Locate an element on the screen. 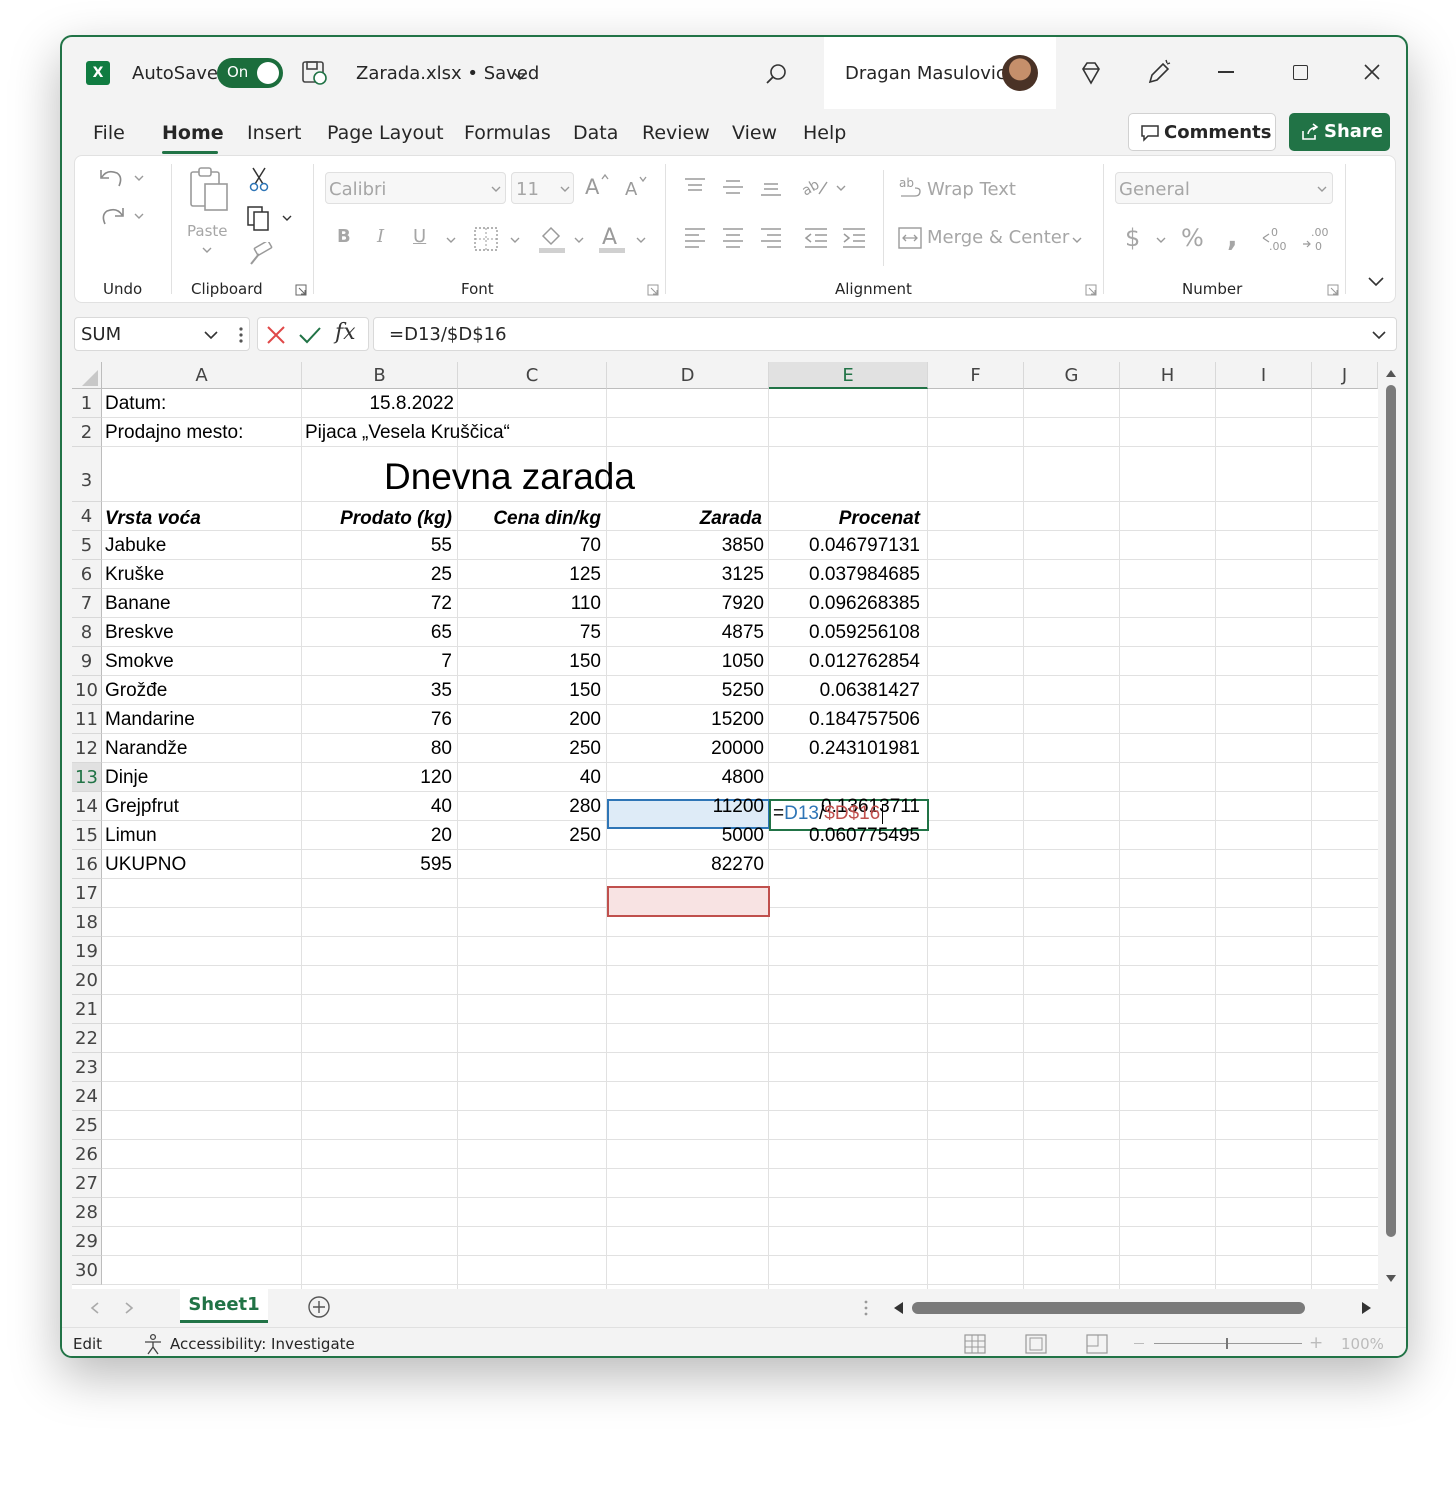 The width and height of the screenshot is (1456, 1510). italic-icon: I is located at coordinates (380, 236).